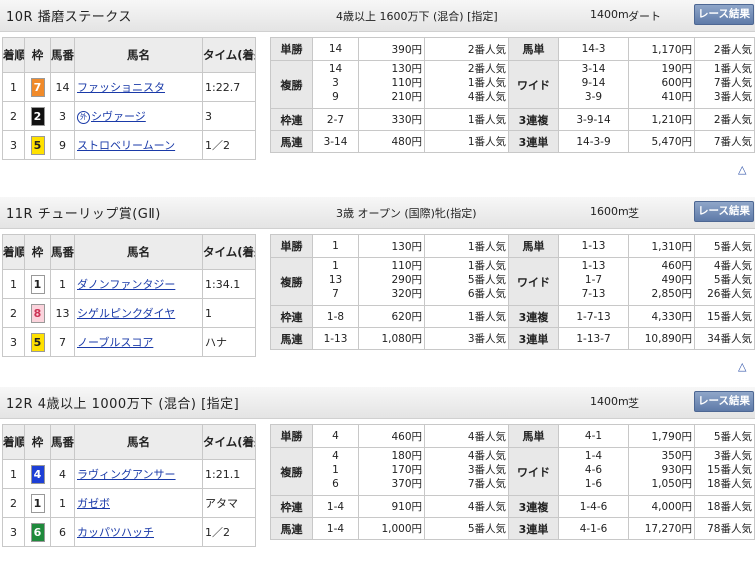 This screenshot has width=755, height=567. I want to click on bet-popularity-list: 1番人気 7番人気 3番人気, so click(724, 84).